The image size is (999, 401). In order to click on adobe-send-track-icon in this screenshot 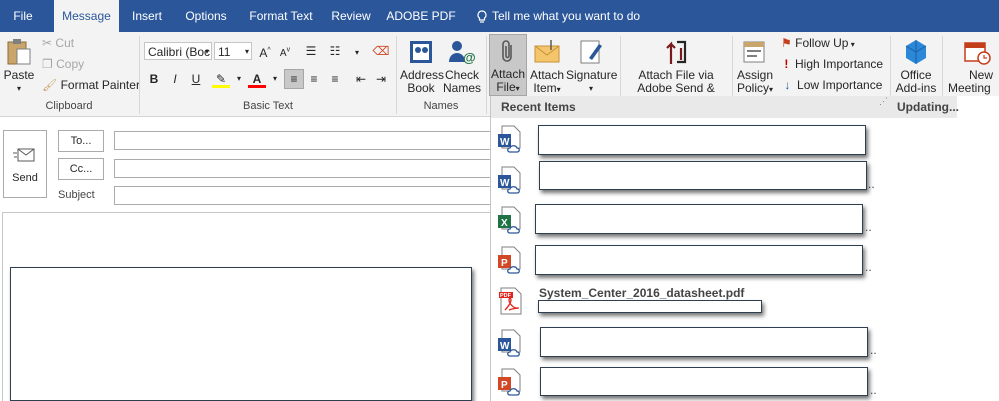, I will do `click(676, 52)`.